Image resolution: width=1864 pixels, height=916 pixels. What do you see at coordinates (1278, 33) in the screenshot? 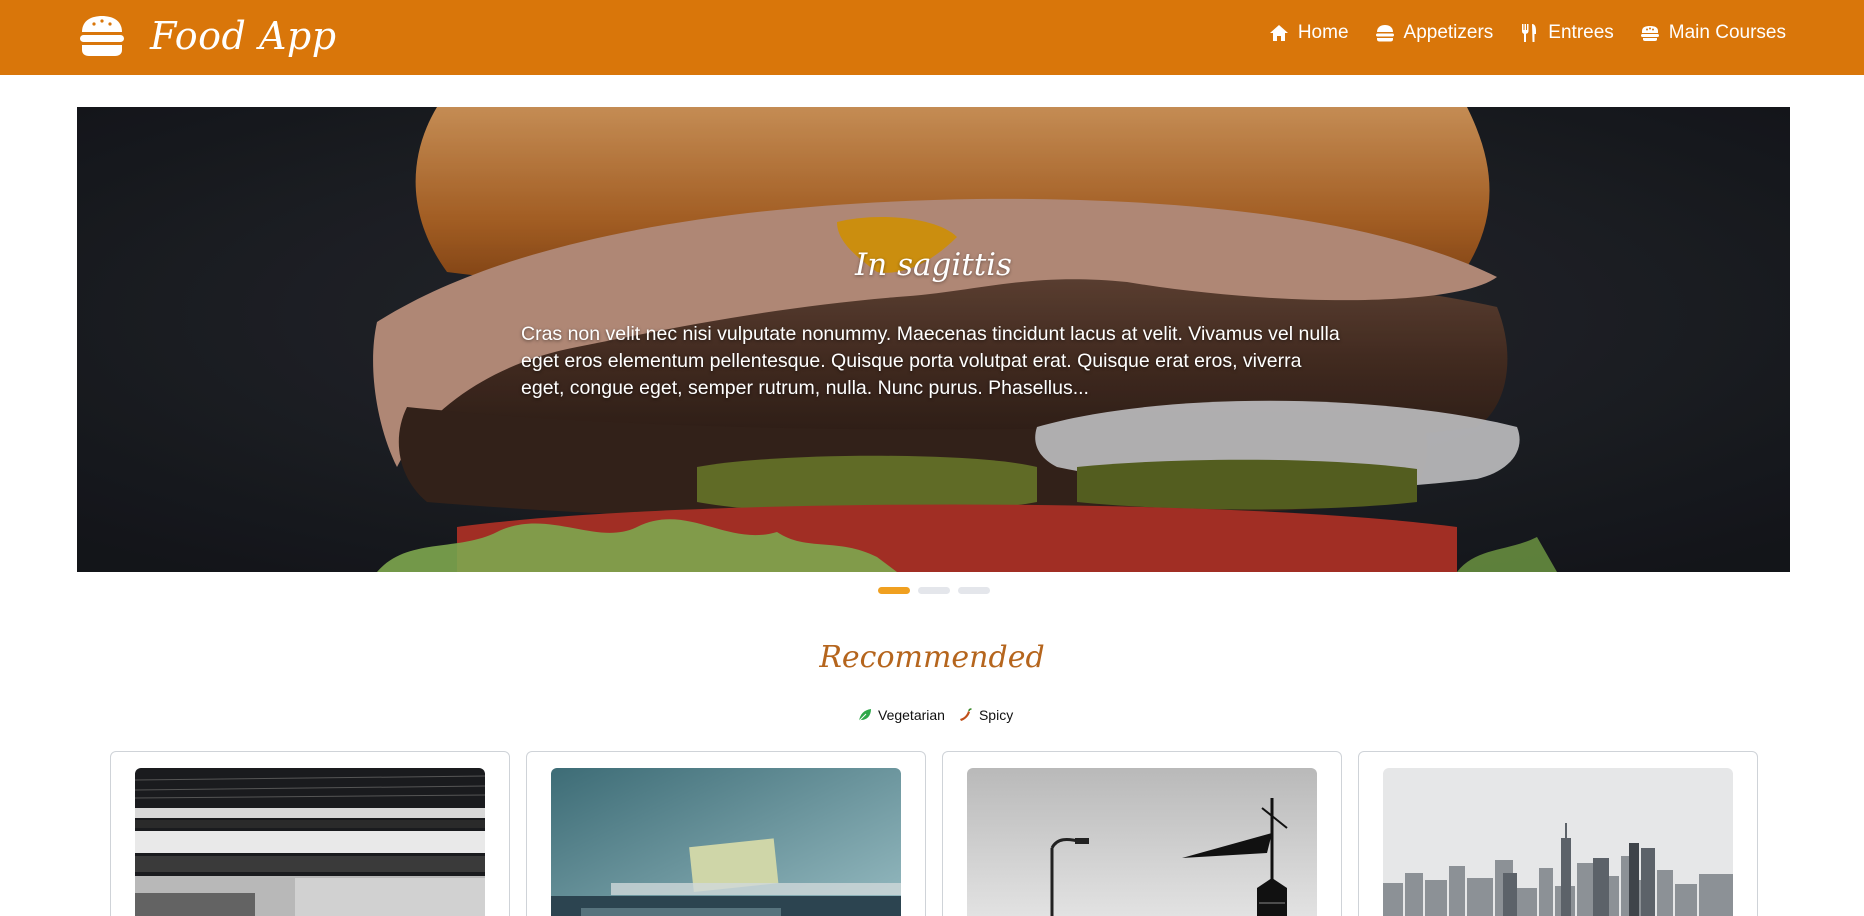
I see `home-icon` at bounding box center [1278, 33].